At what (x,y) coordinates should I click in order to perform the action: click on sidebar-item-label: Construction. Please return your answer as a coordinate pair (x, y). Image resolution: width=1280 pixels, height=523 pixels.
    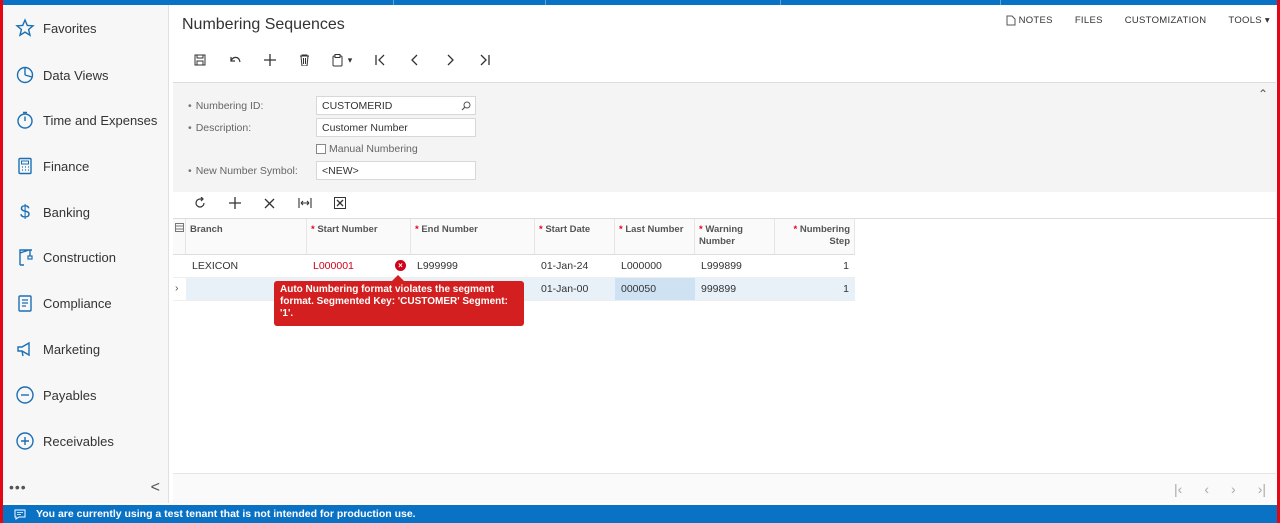
    Looking at the image, I should click on (79, 257).